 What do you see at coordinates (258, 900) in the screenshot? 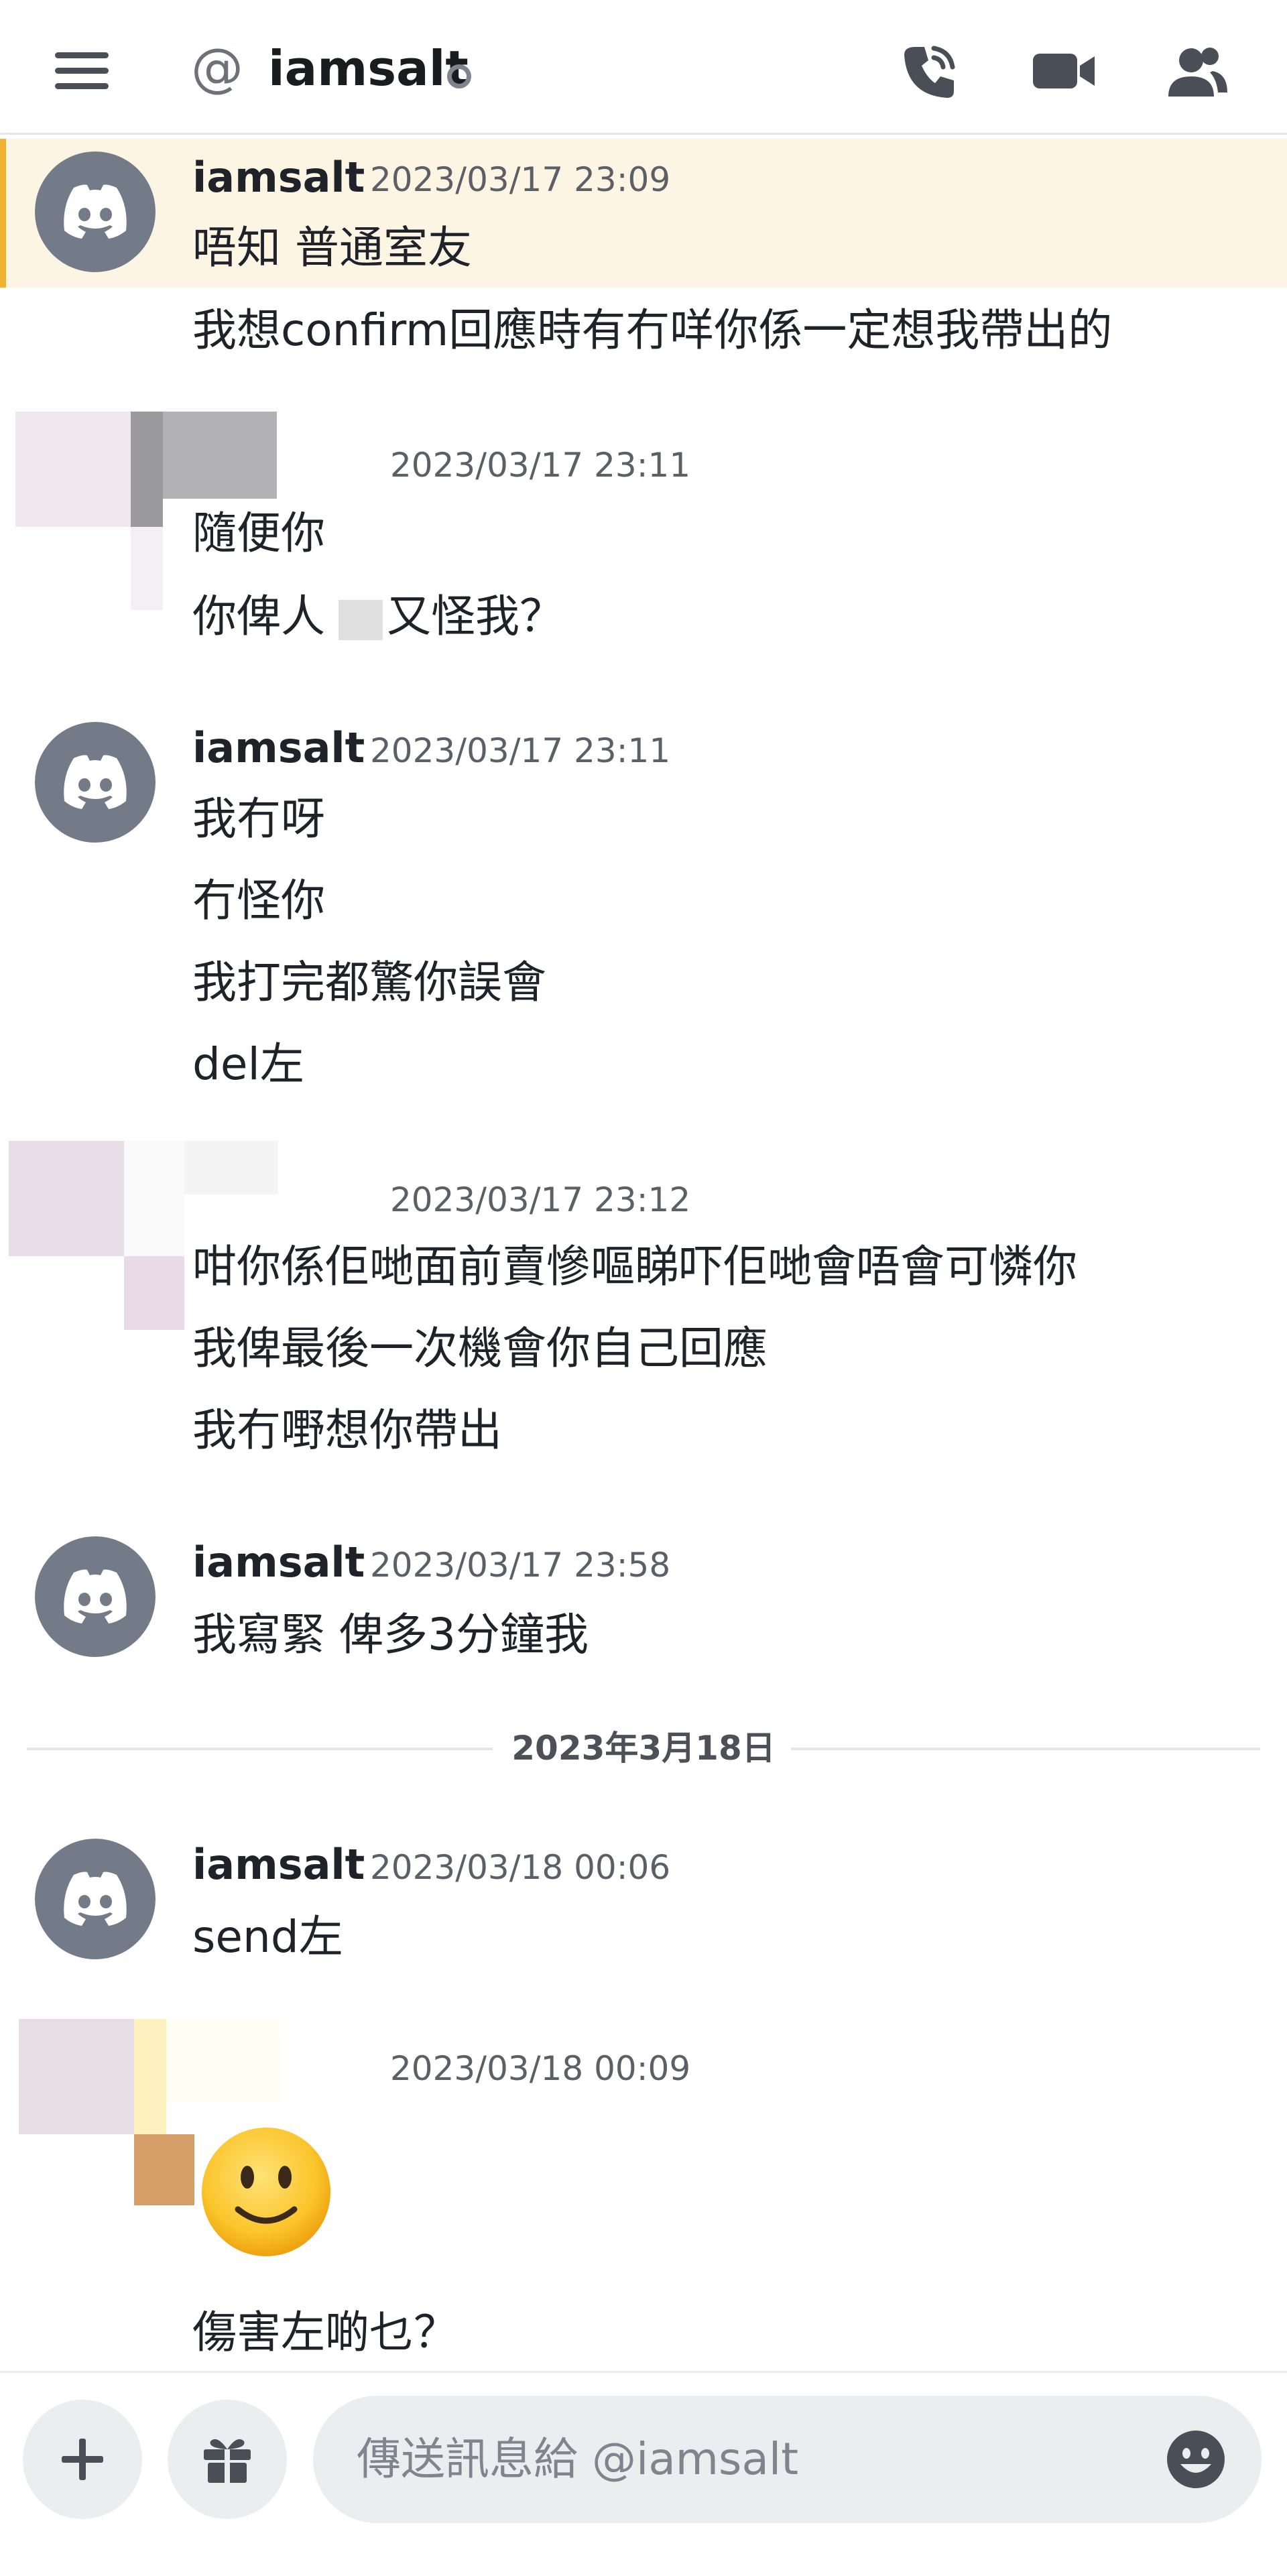
I see `message-text: 冇怪你` at bounding box center [258, 900].